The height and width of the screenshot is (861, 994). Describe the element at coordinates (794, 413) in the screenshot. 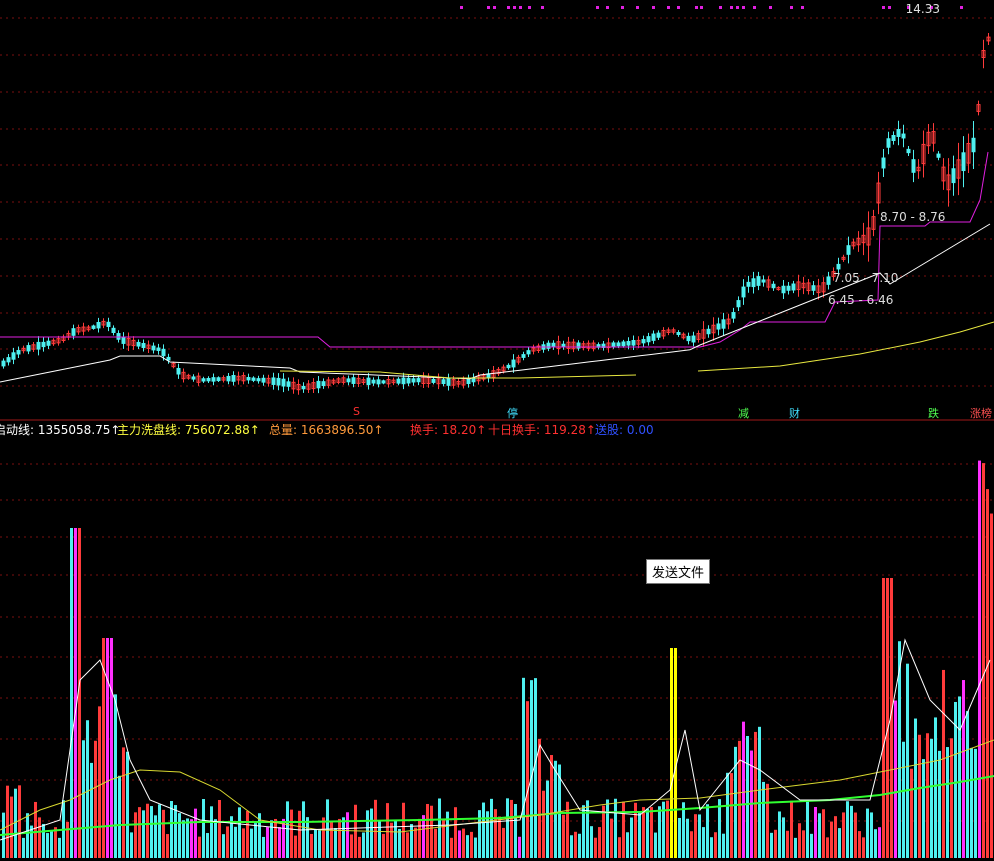

I see `event-marker-finance: 财` at that location.